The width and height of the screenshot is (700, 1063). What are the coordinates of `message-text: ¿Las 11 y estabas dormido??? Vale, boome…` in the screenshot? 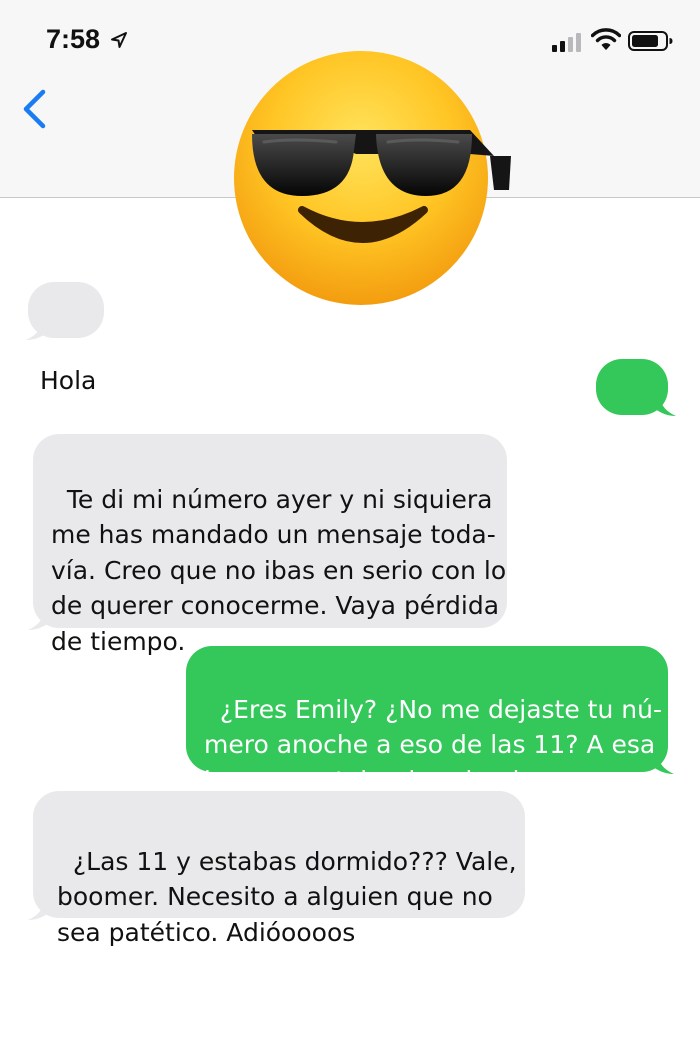 It's located at (287, 896).